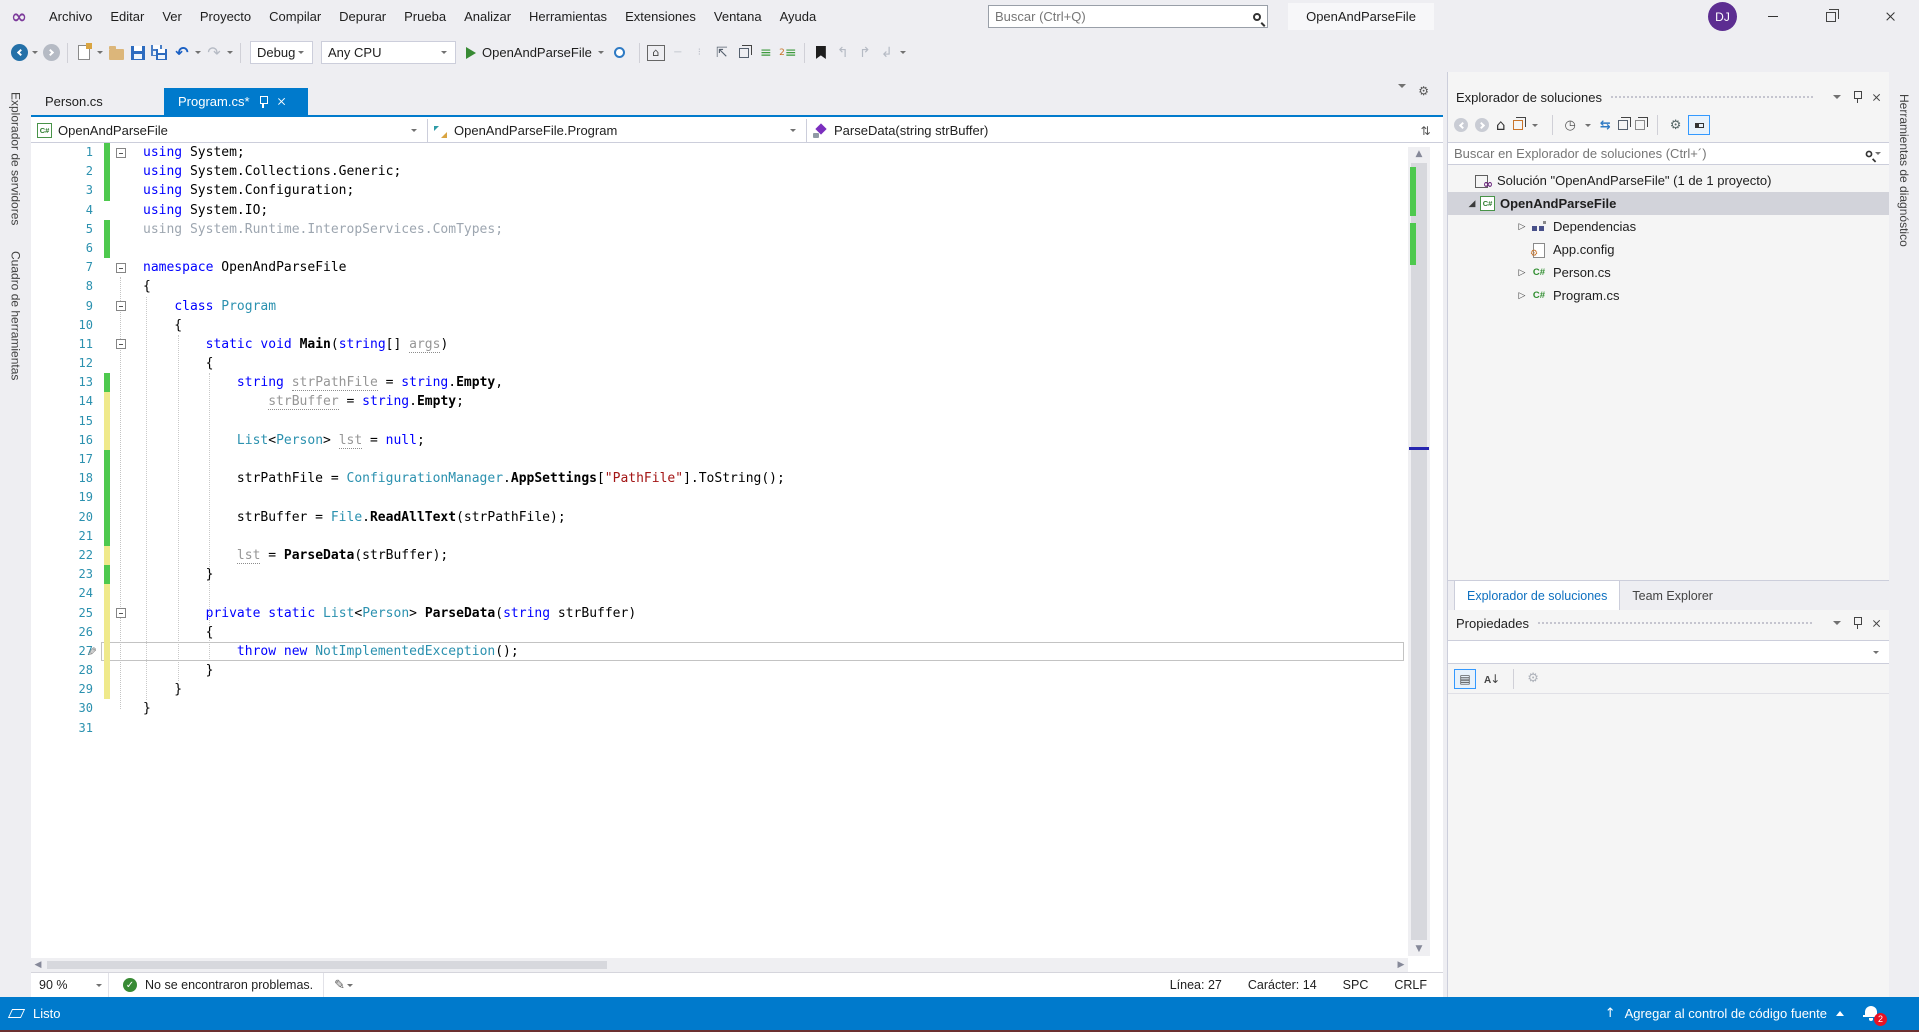 This screenshot has width=1919, height=1032. I want to click on side-tab: Herramientas de diagnóstico, so click(1904, 170).